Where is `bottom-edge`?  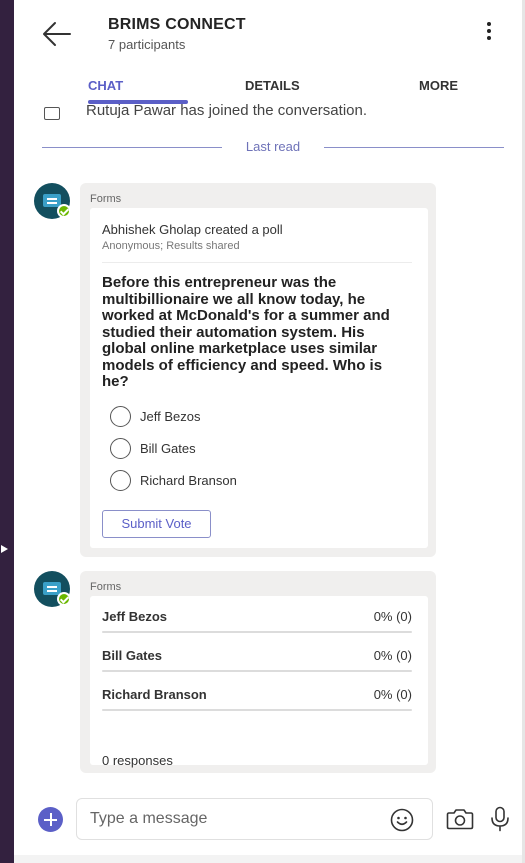
bottom-edge is located at coordinates (268, 859).